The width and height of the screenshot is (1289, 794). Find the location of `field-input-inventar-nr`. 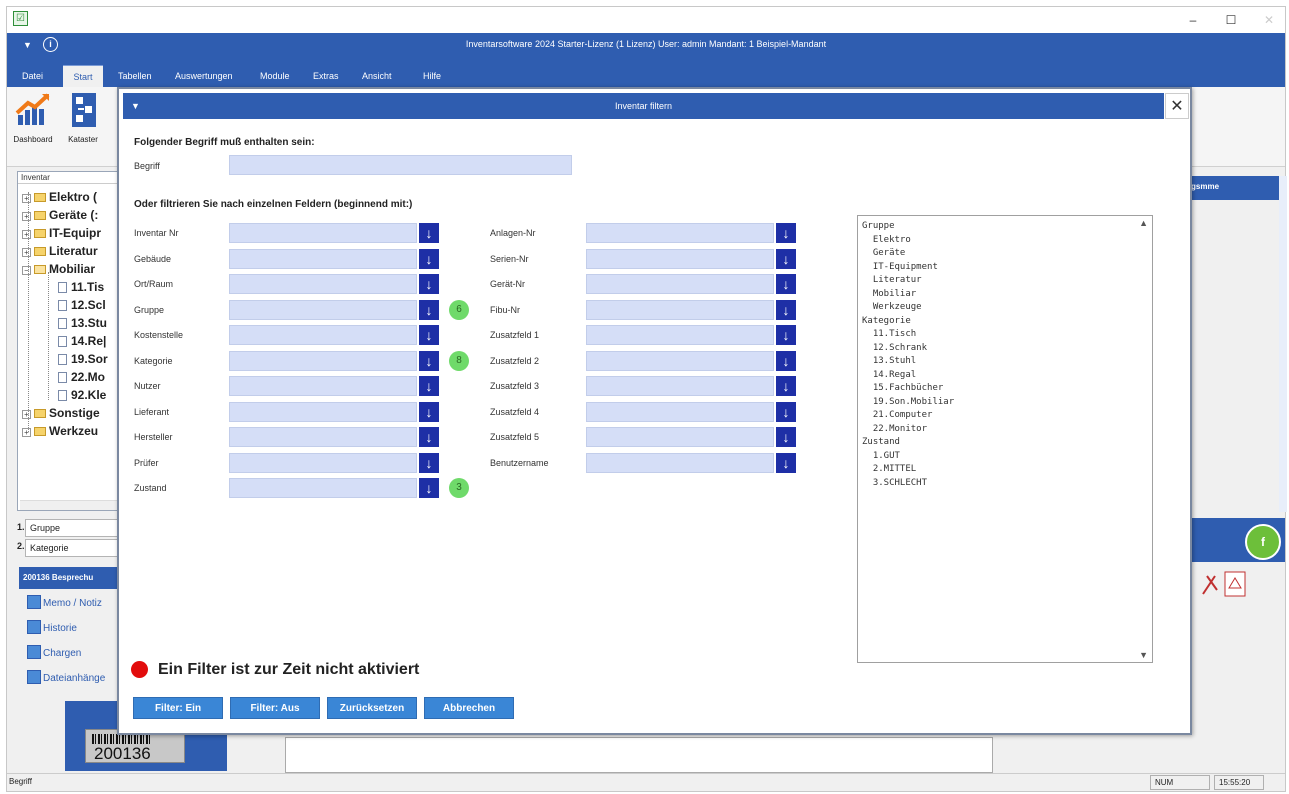

field-input-inventar-nr is located at coordinates (323, 233).